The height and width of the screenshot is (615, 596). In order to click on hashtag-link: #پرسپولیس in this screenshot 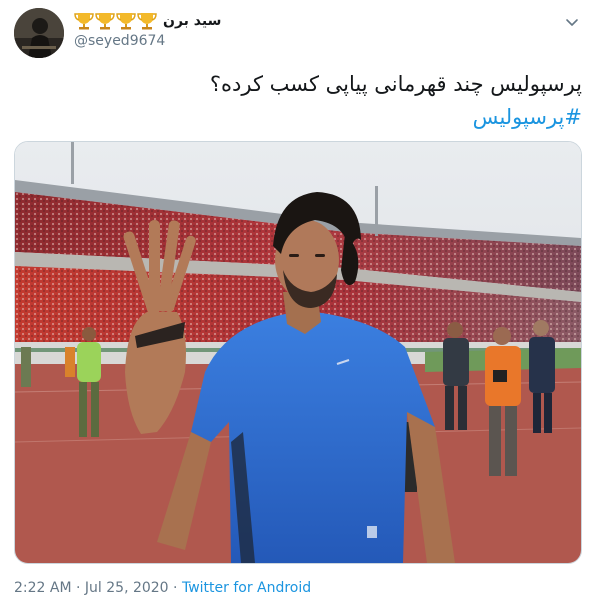, I will do `click(527, 117)`.